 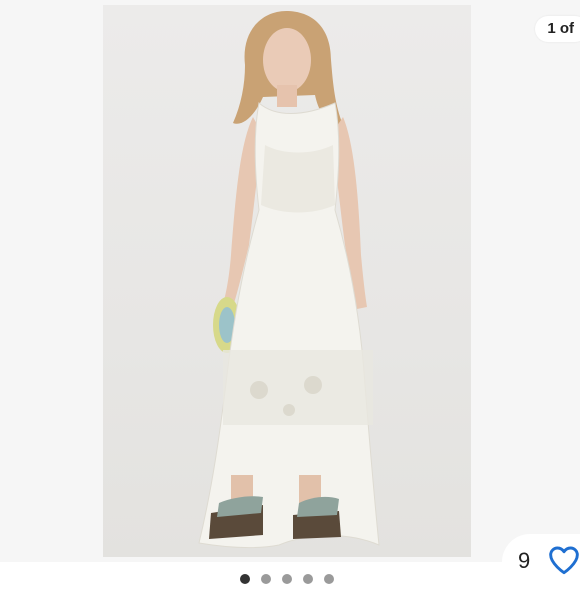 I want to click on carousel-dots, so click(x=287, y=579).